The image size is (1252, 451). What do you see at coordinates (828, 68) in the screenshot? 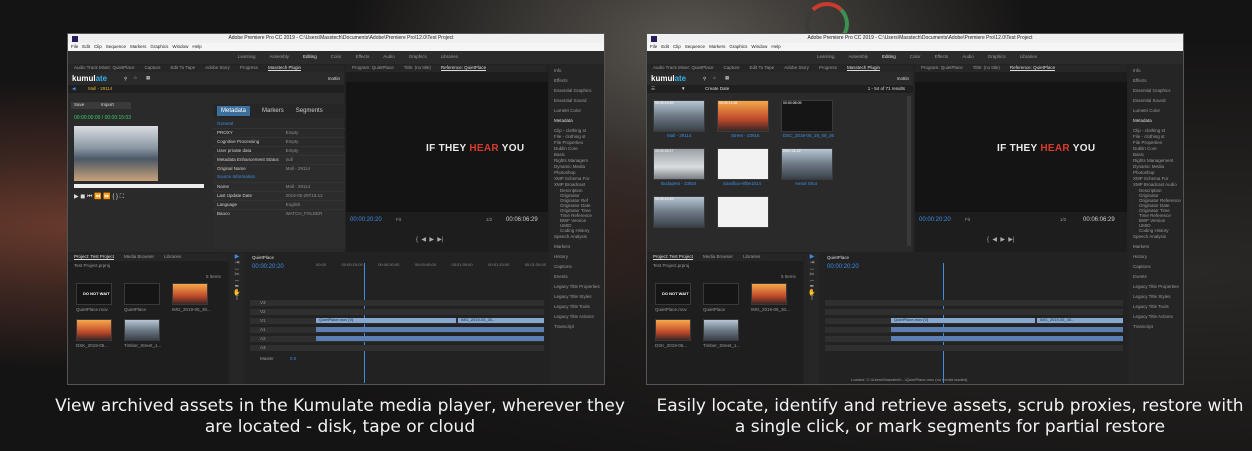
I see `tab-progress: Progress` at bounding box center [828, 68].